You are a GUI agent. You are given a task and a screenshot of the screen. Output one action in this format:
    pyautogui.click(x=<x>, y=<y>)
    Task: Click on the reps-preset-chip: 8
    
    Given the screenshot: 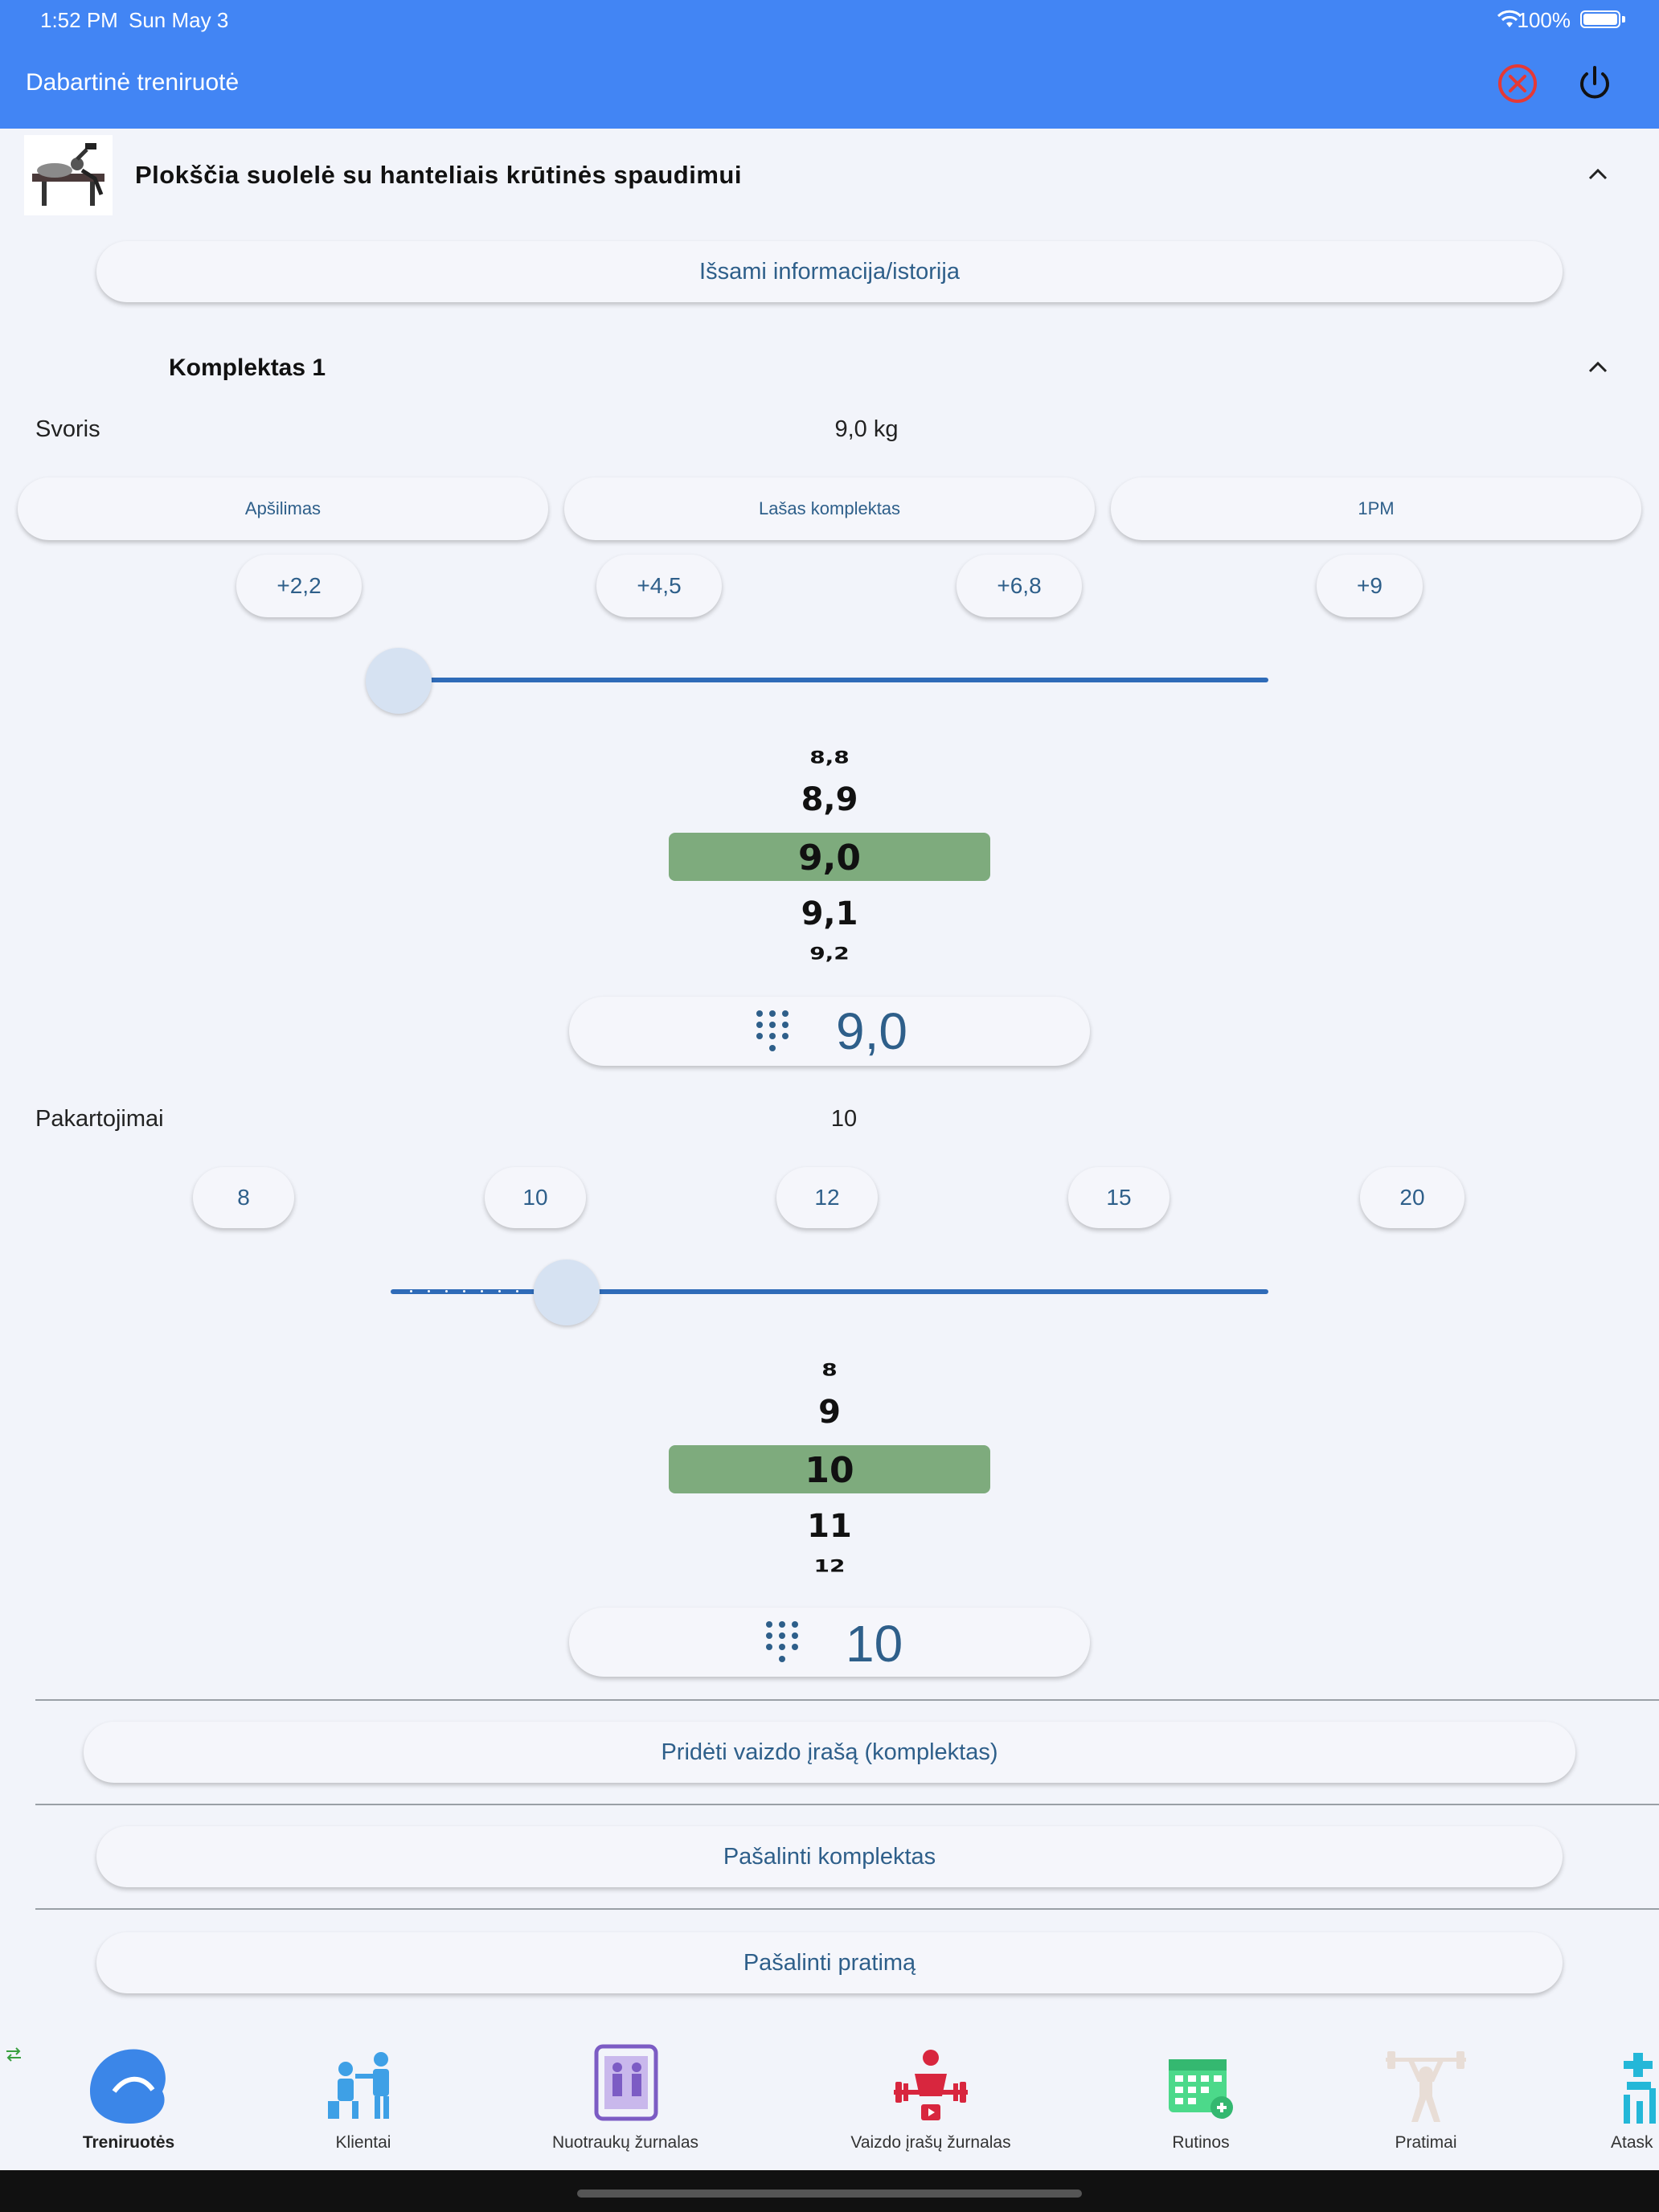 What is the action you would take?
    pyautogui.click(x=243, y=1197)
    